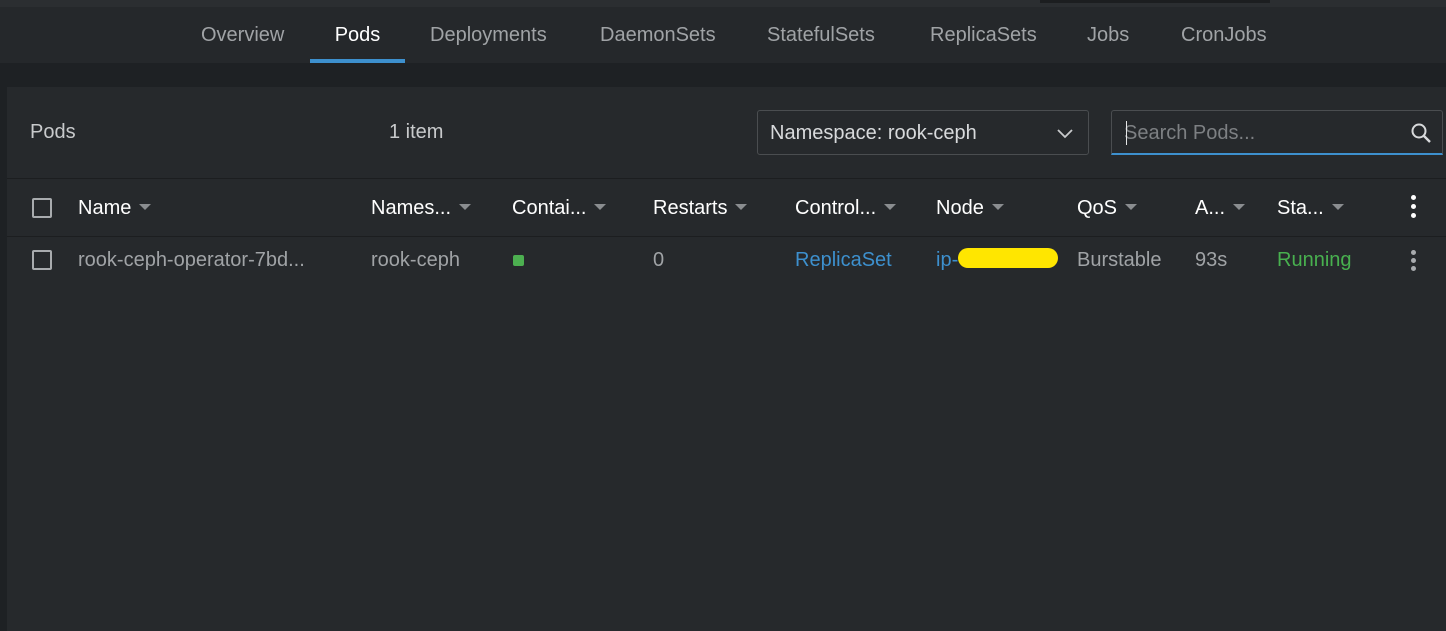  Describe the element at coordinates (1421, 133) in the screenshot. I see `search-icon` at that location.